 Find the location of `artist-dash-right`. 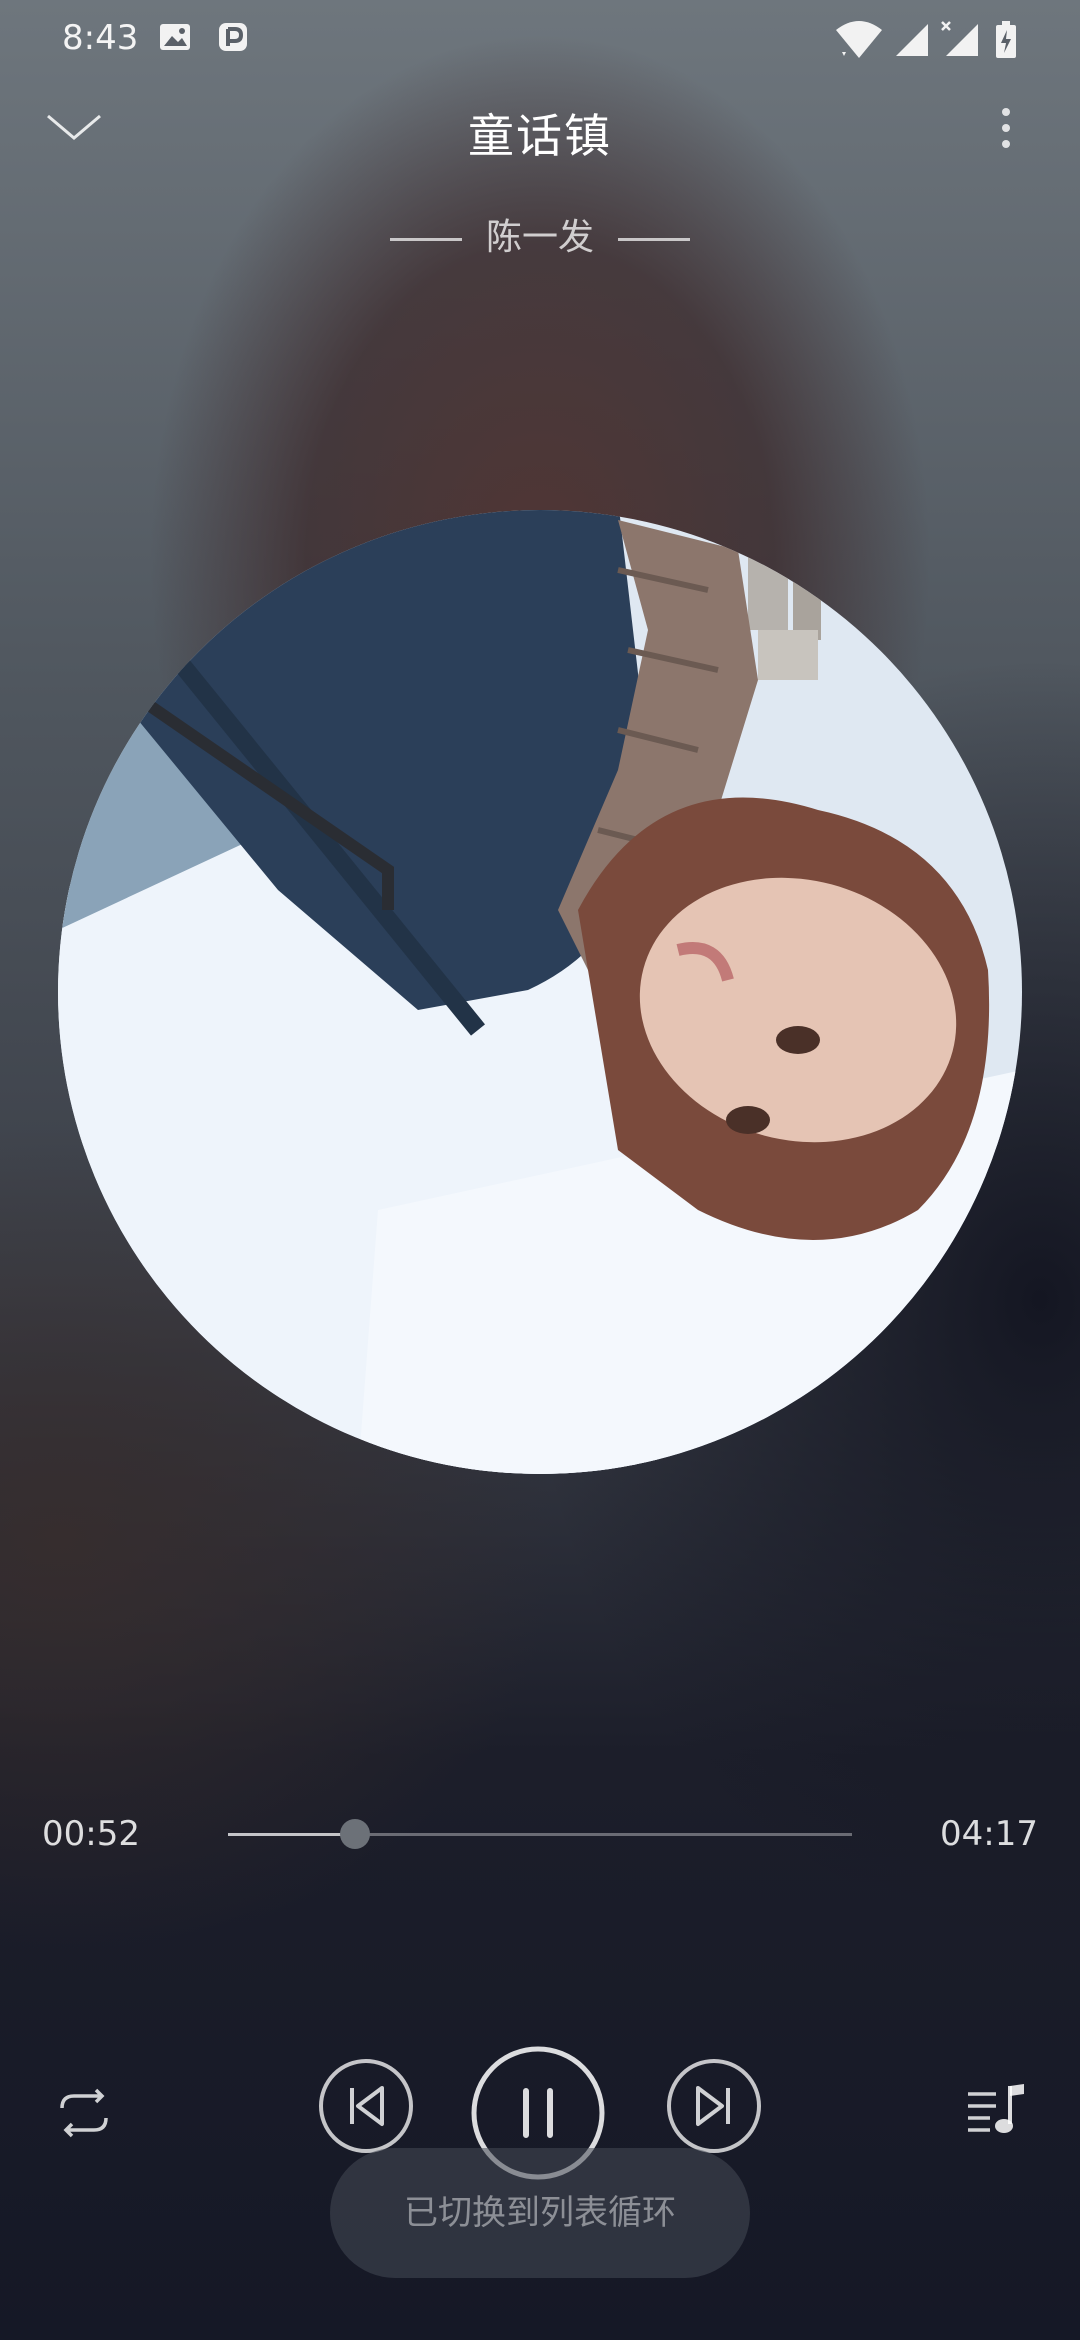

artist-dash-right is located at coordinates (654, 239).